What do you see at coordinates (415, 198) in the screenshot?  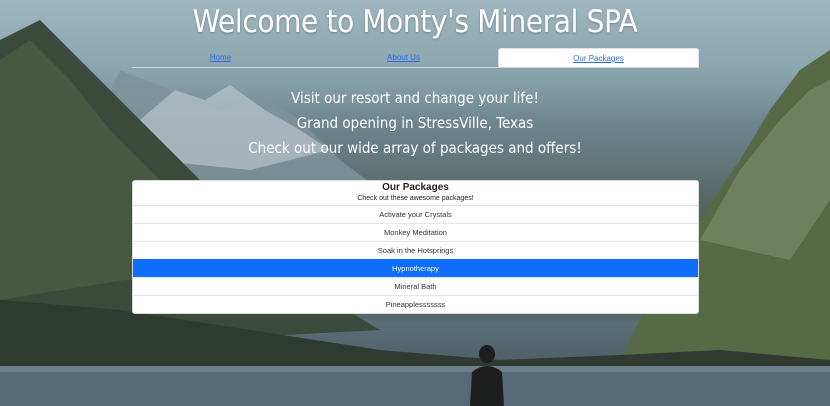 I see `packages-subtitle: Check out these awesome packages!` at bounding box center [415, 198].